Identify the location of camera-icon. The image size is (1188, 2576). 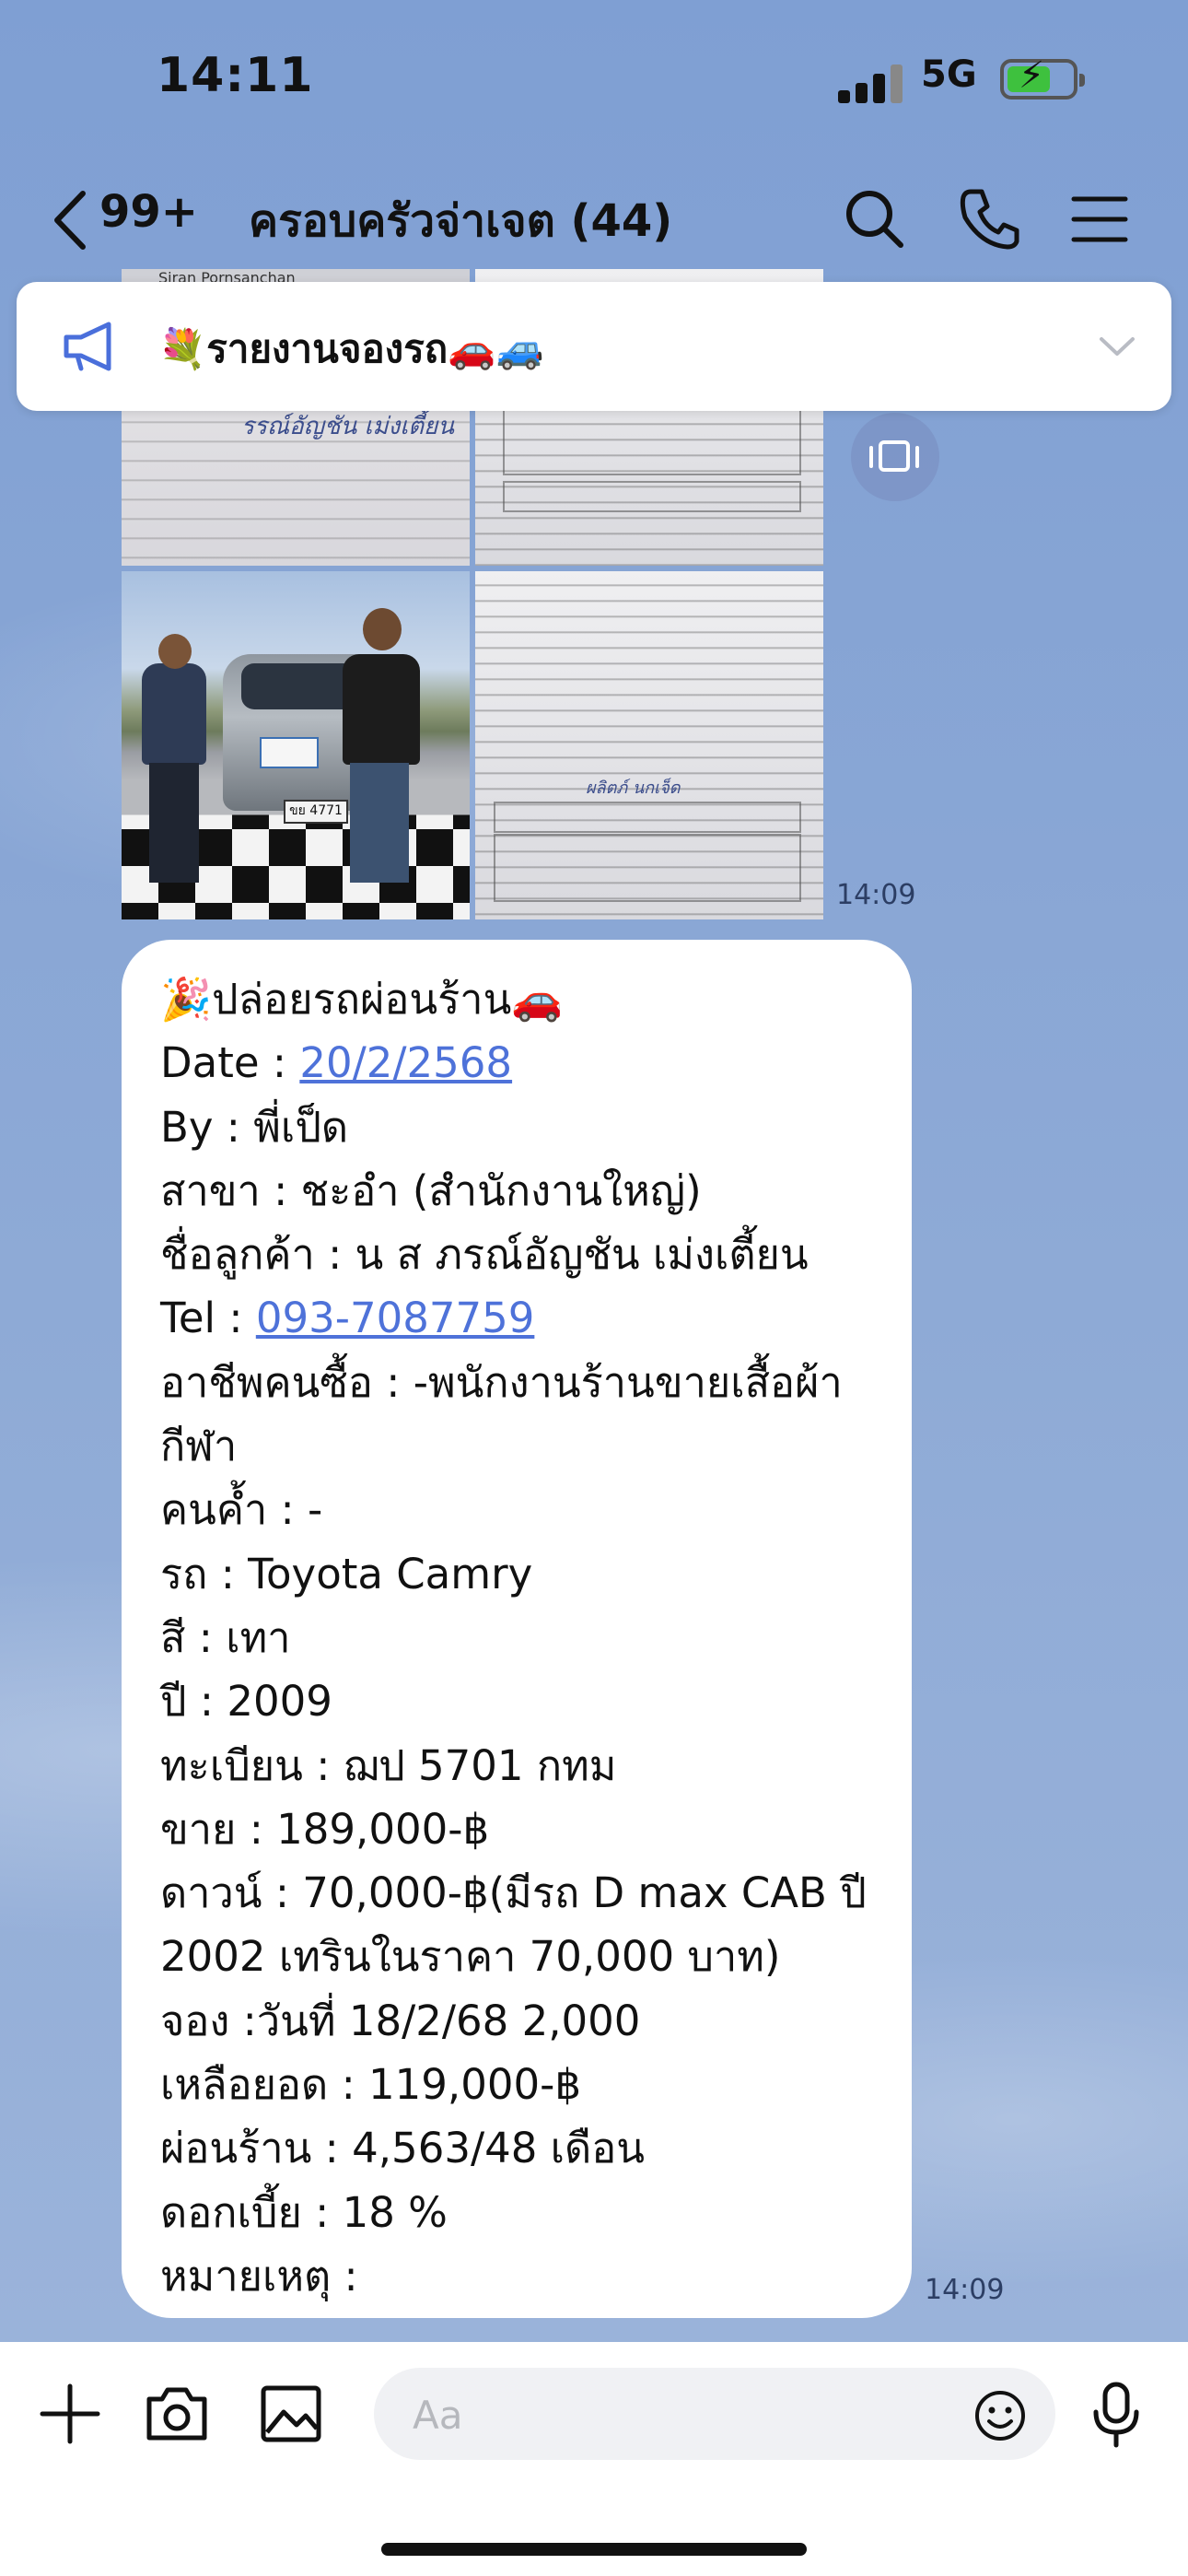
(177, 2414).